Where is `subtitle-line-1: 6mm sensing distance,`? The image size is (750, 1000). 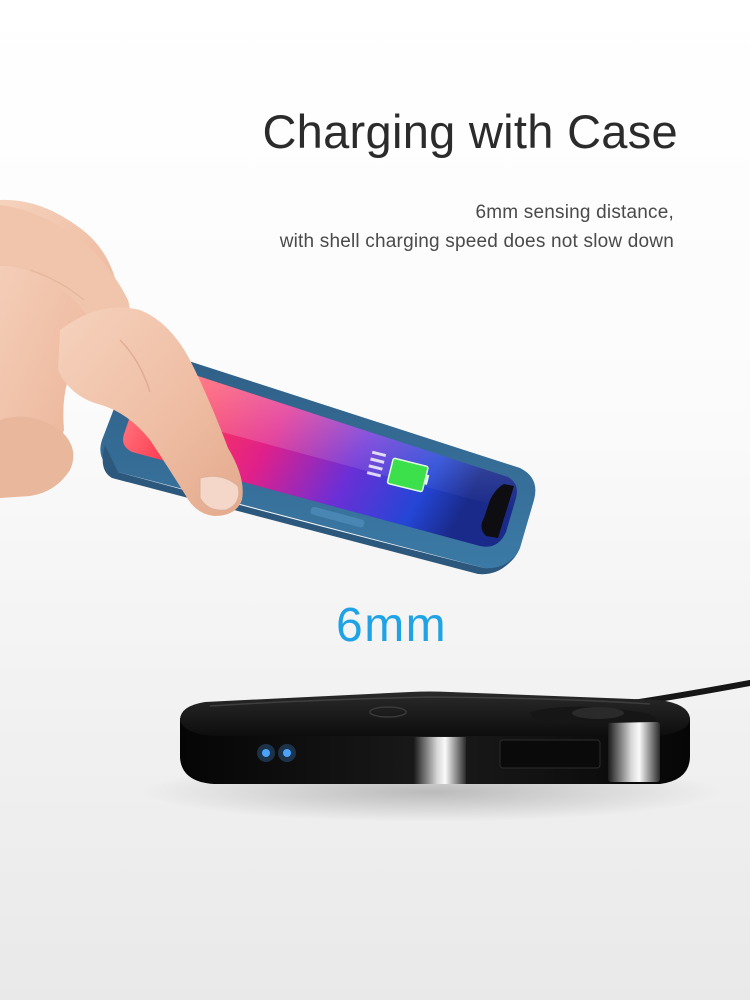
subtitle-line-1: 6mm sensing distance, is located at coordinates (574, 212).